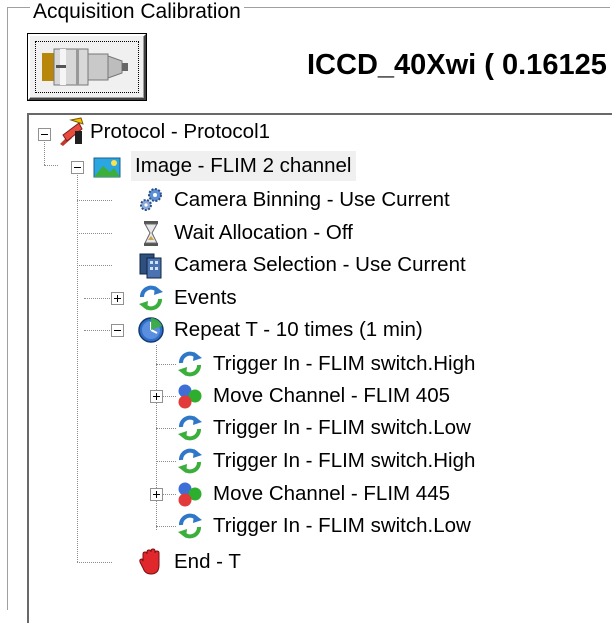  I want to click on objective-button, so click(87, 67).